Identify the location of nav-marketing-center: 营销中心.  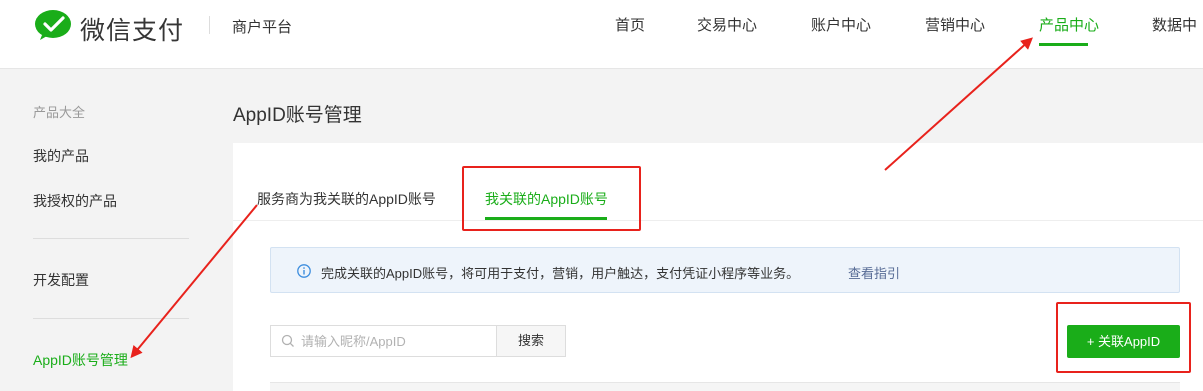
(955, 24).